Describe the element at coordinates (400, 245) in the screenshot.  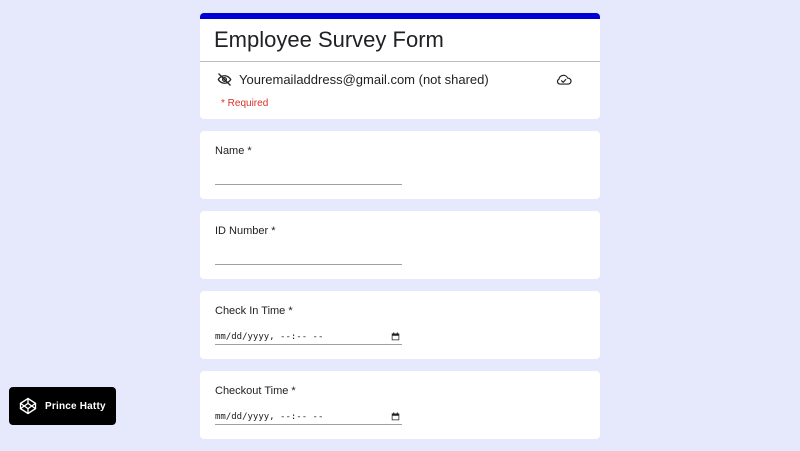
I see `question-id-number: ID Number *` at that location.